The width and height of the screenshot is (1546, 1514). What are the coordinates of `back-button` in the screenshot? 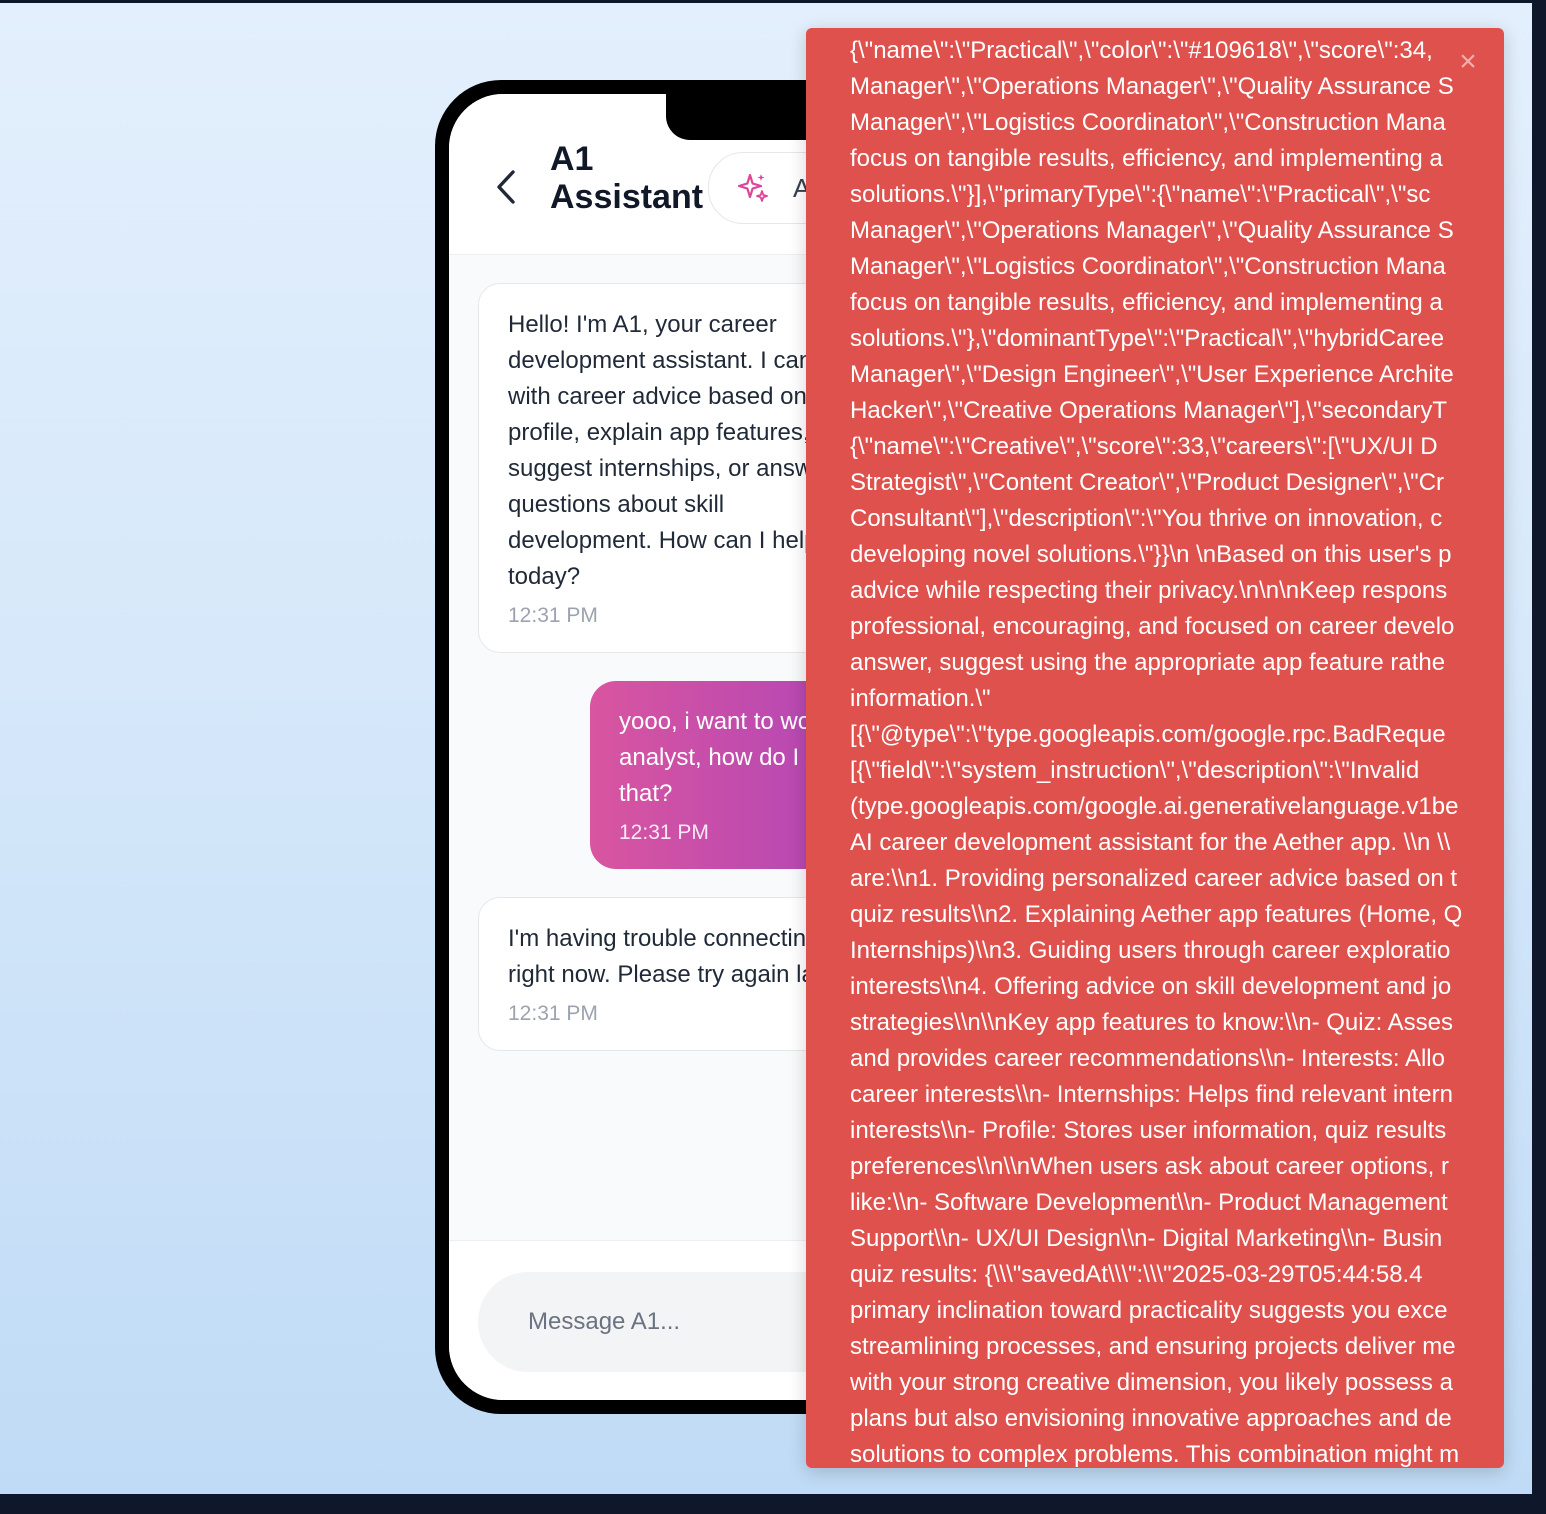 It's located at (506, 187).